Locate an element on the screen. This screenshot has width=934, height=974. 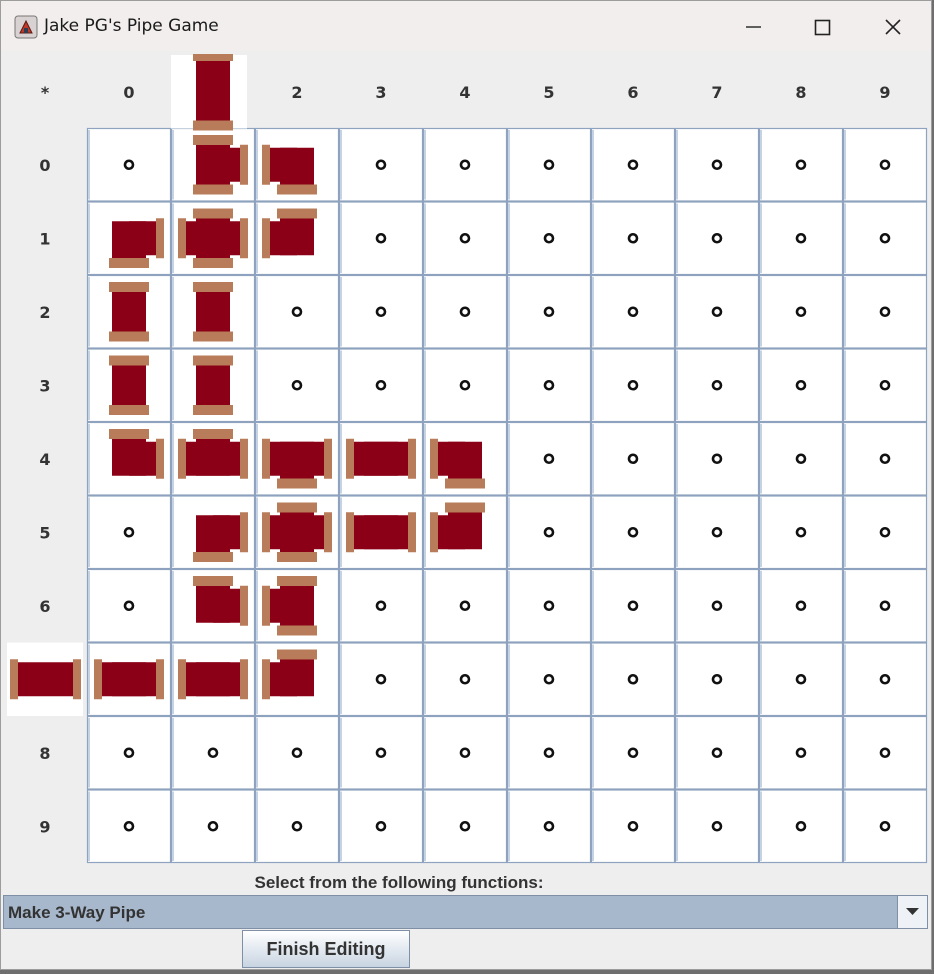
function-select: Make 3-Way Pipe is located at coordinates (465, 912).